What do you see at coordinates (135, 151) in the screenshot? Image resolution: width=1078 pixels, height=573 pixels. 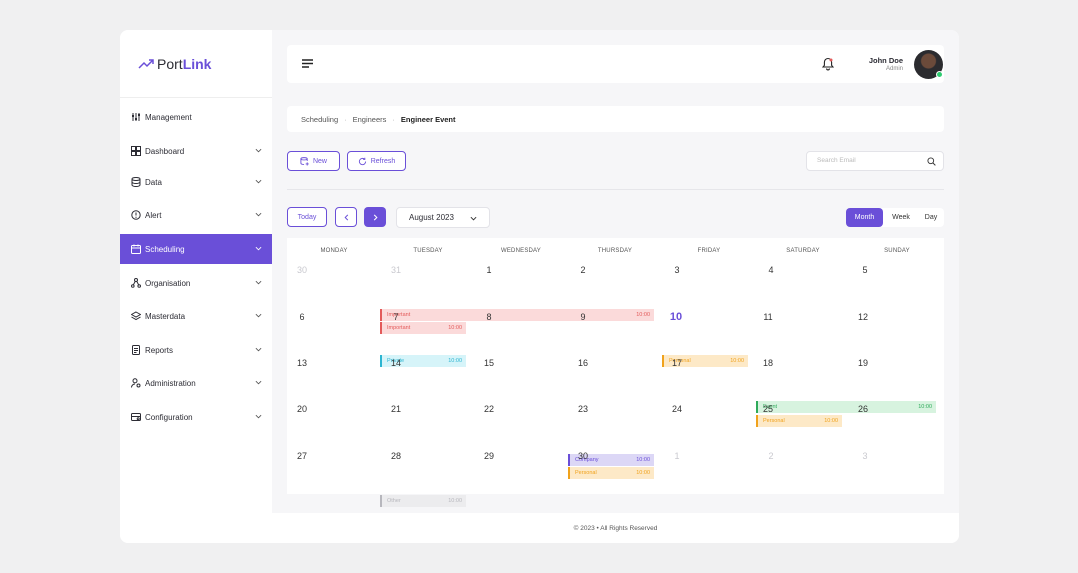 I see `grid-icon` at bounding box center [135, 151].